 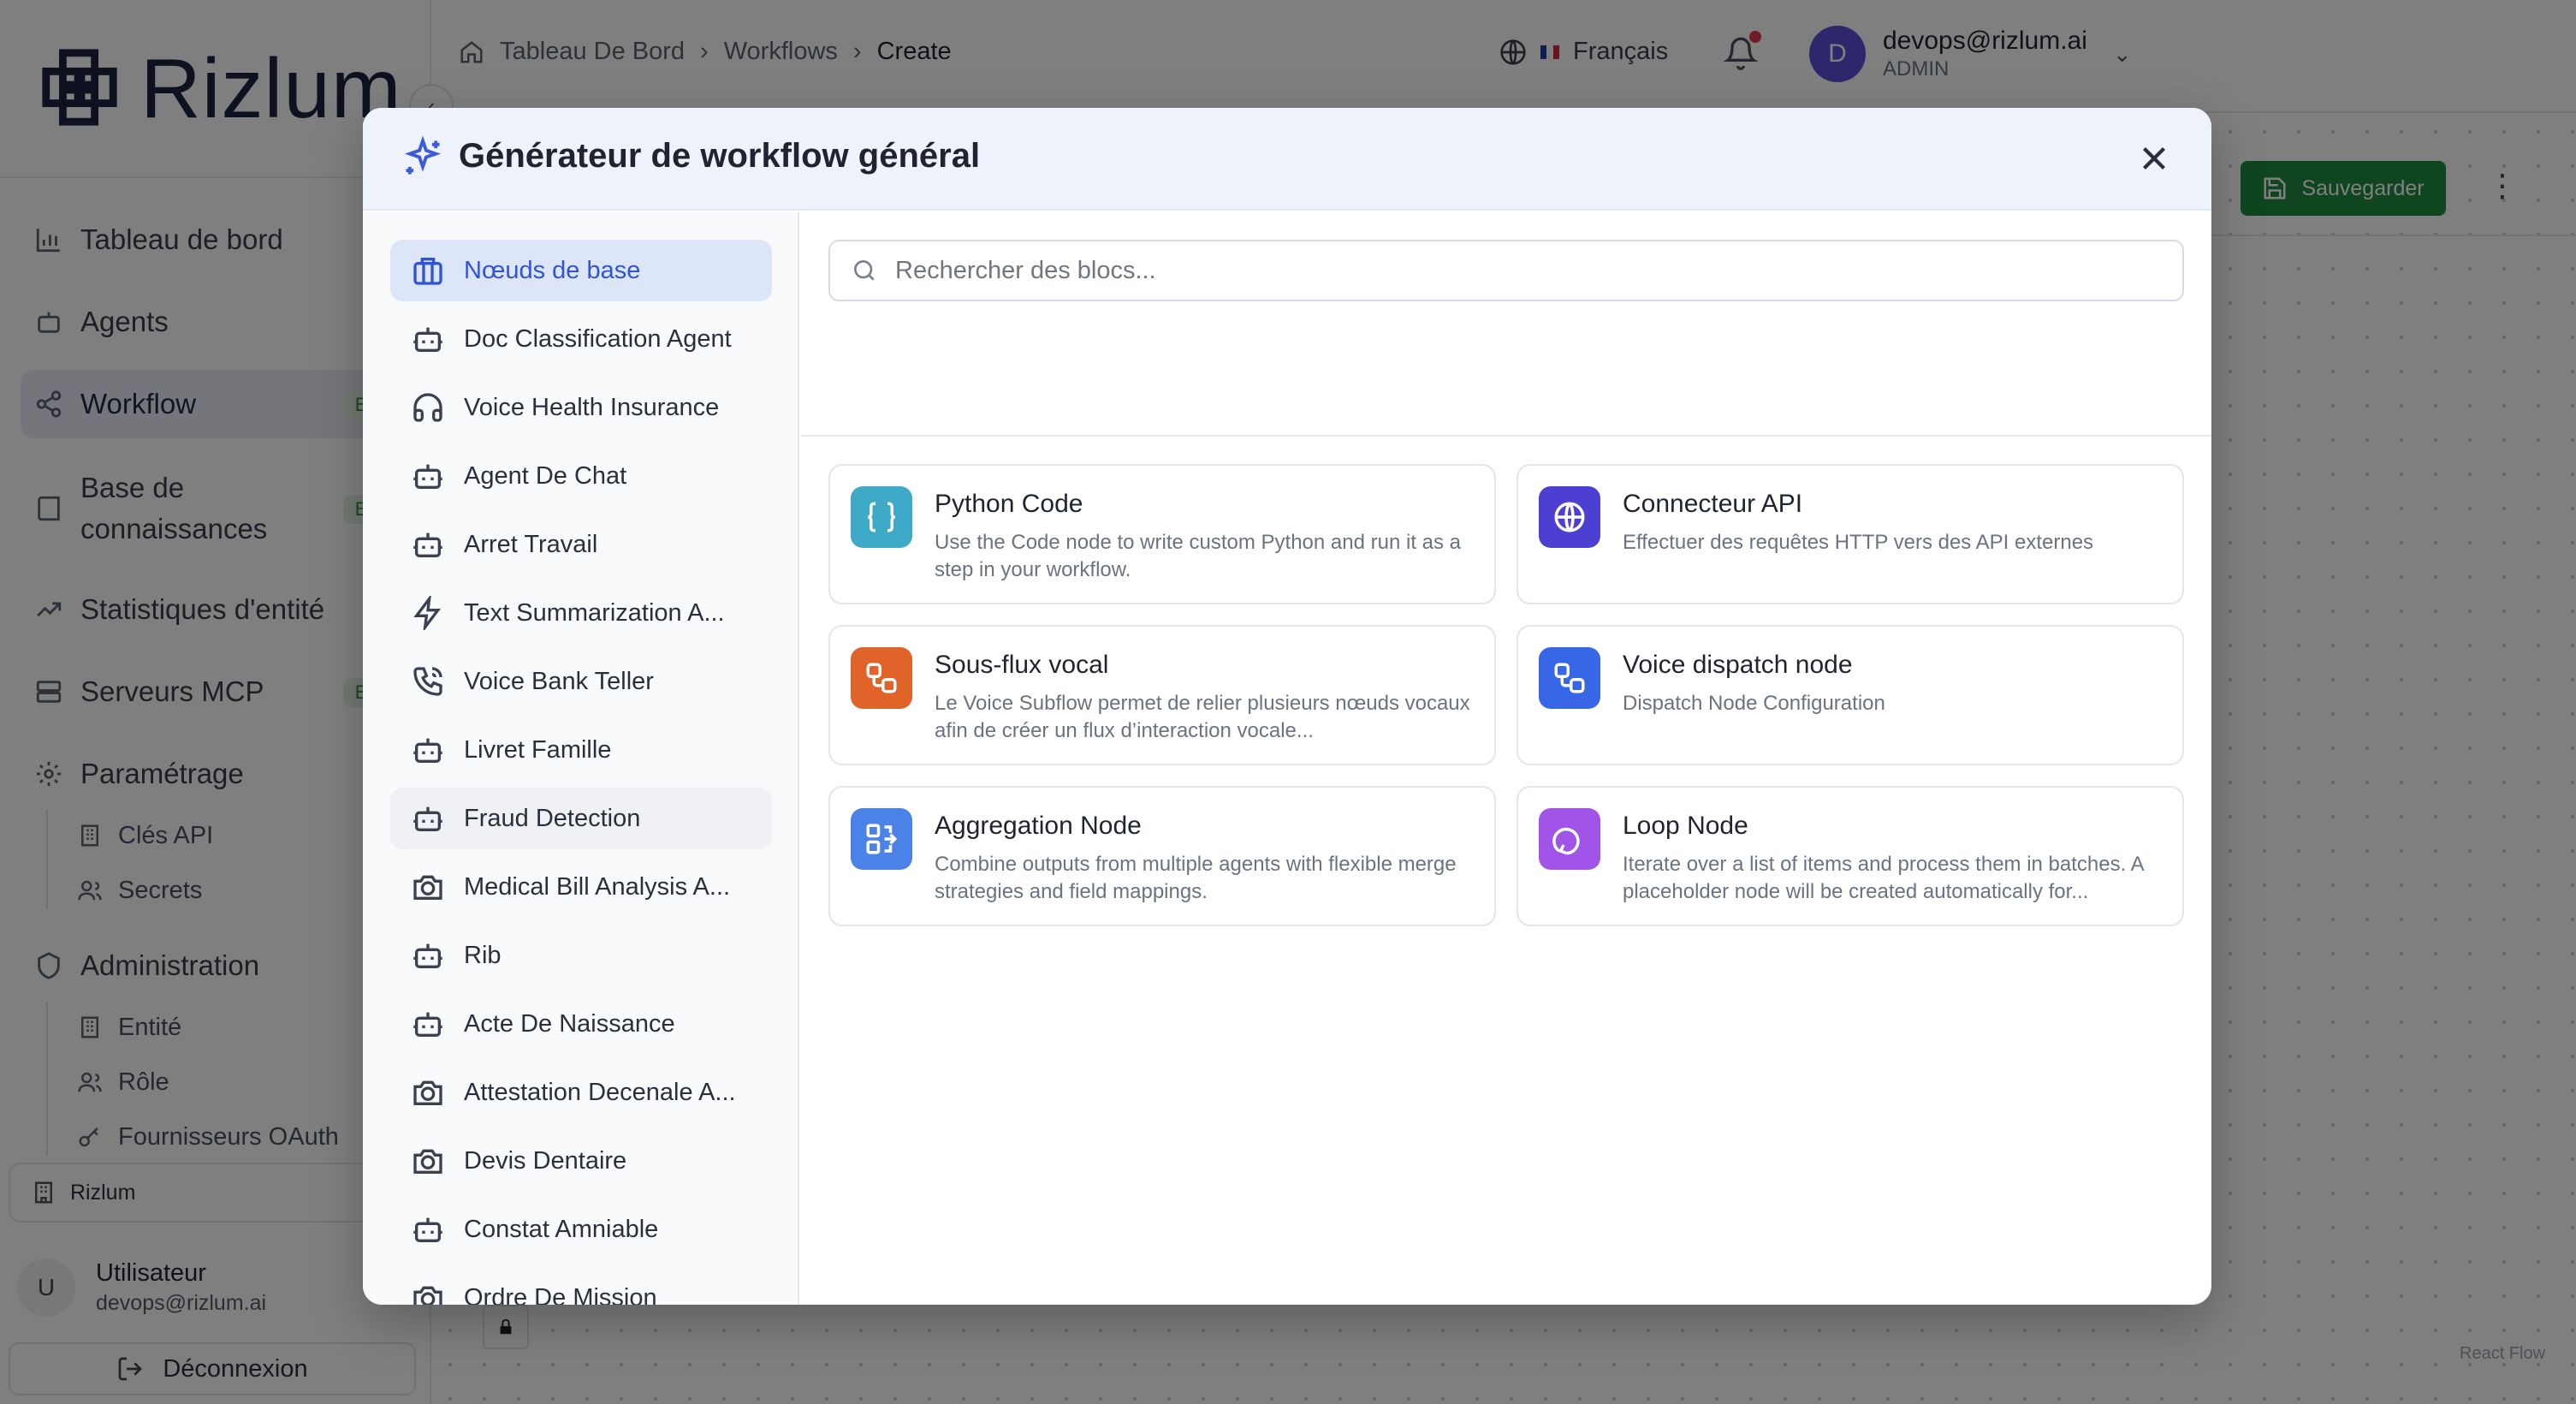 I want to click on block-title: Connecteur API, so click(x=1713, y=504).